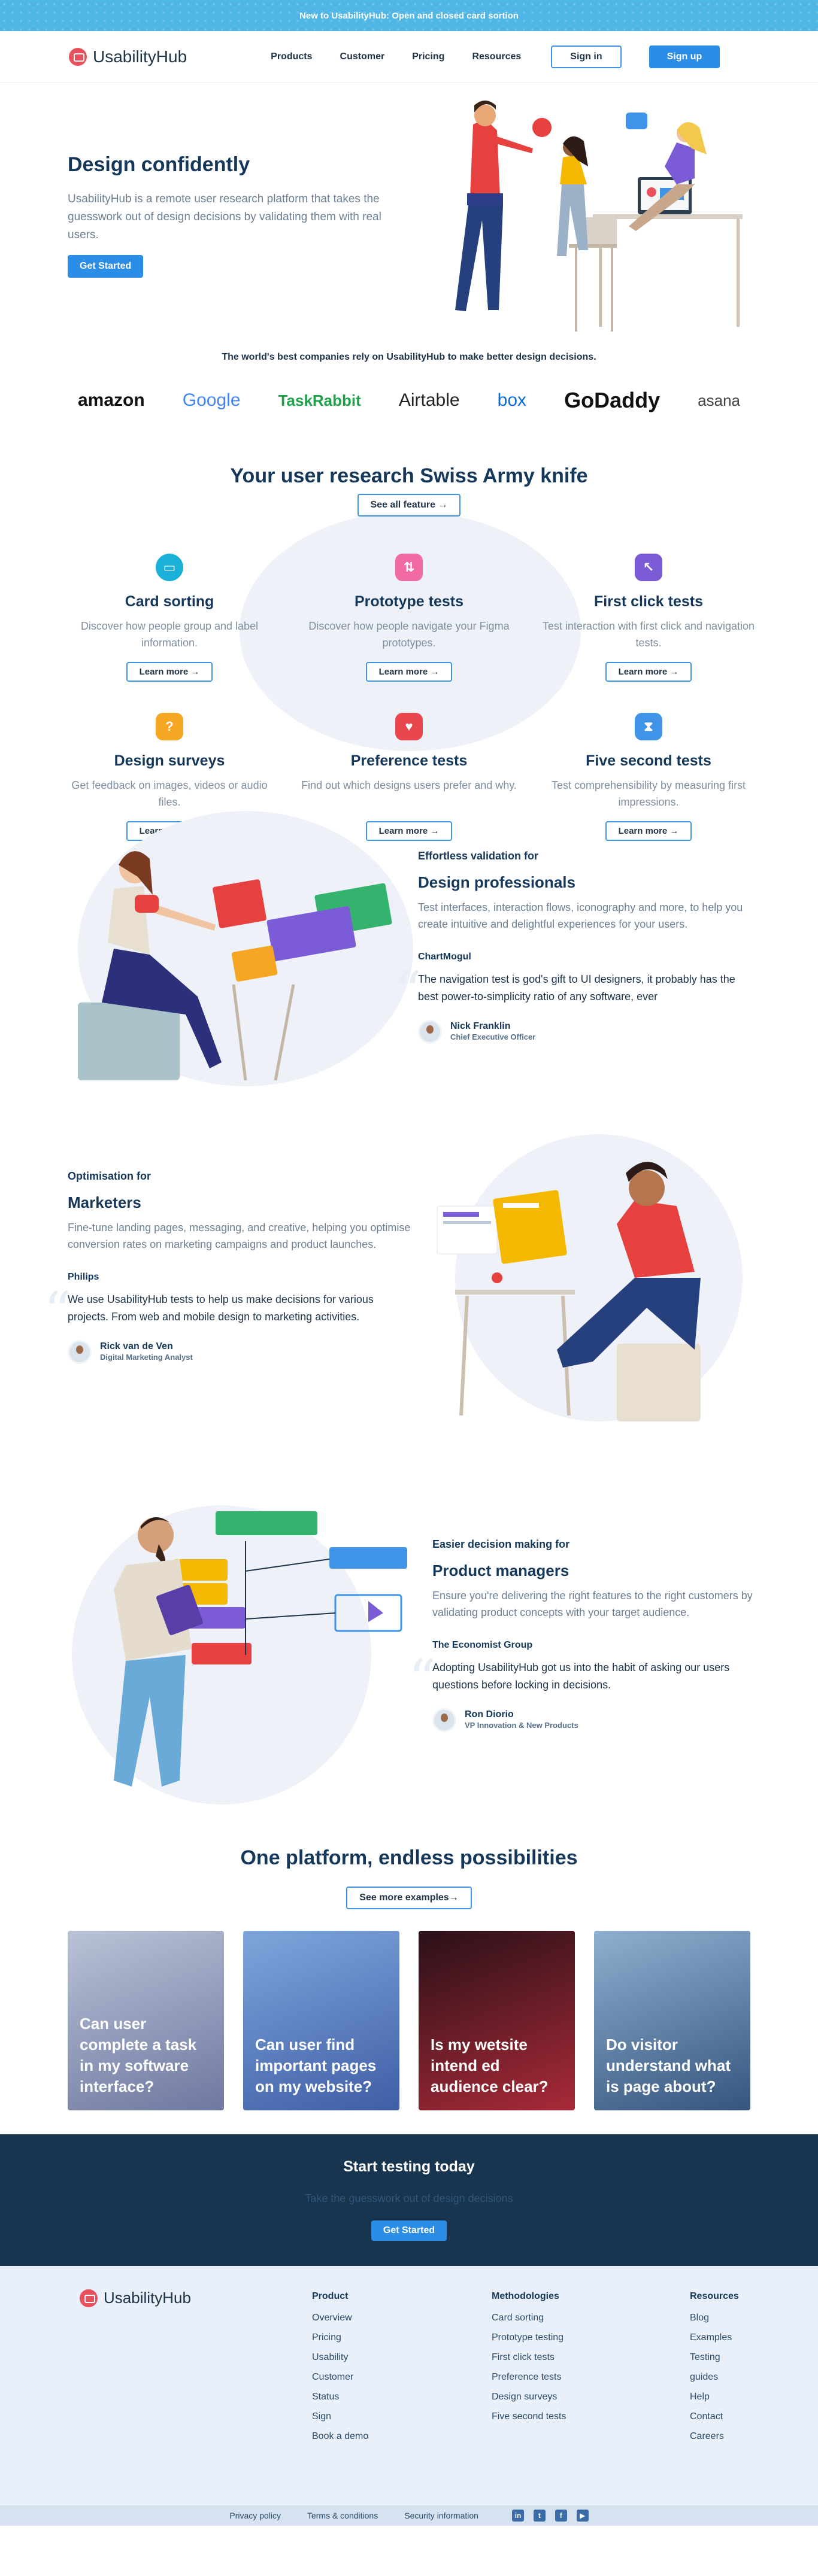 The image size is (818, 2576). Describe the element at coordinates (342, 2515) in the screenshot. I see `terms-link: Terms & conditions` at that location.